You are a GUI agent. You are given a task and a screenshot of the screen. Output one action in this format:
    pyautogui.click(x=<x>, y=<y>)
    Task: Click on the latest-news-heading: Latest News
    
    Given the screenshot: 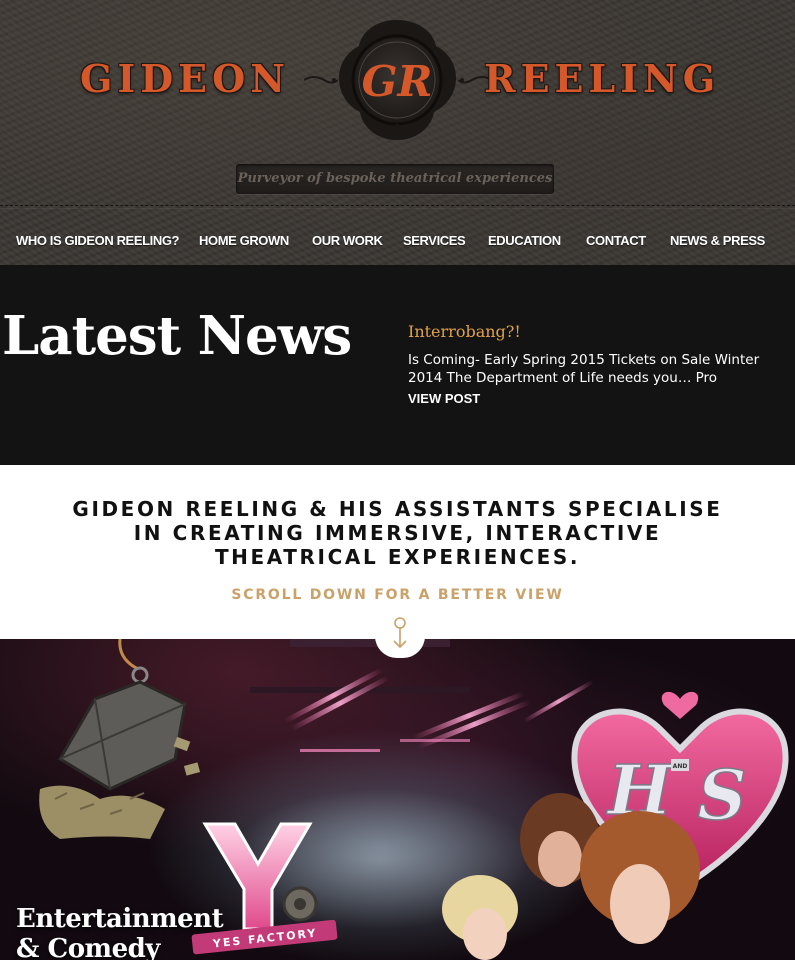 What is the action you would take?
    pyautogui.click(x=177, y=336)
    